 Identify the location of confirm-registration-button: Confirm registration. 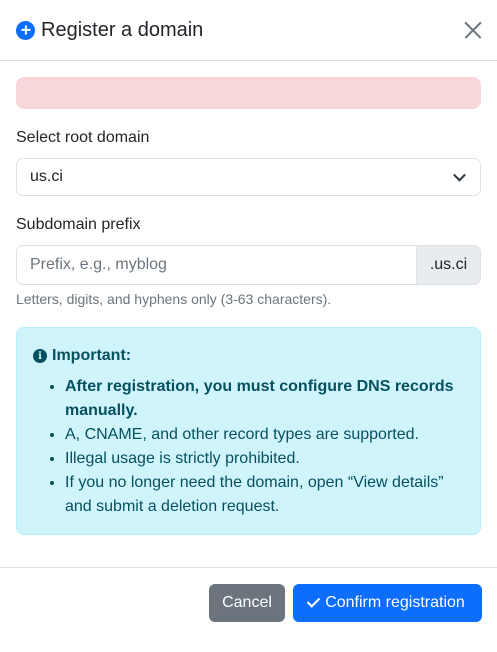
(387, 603).